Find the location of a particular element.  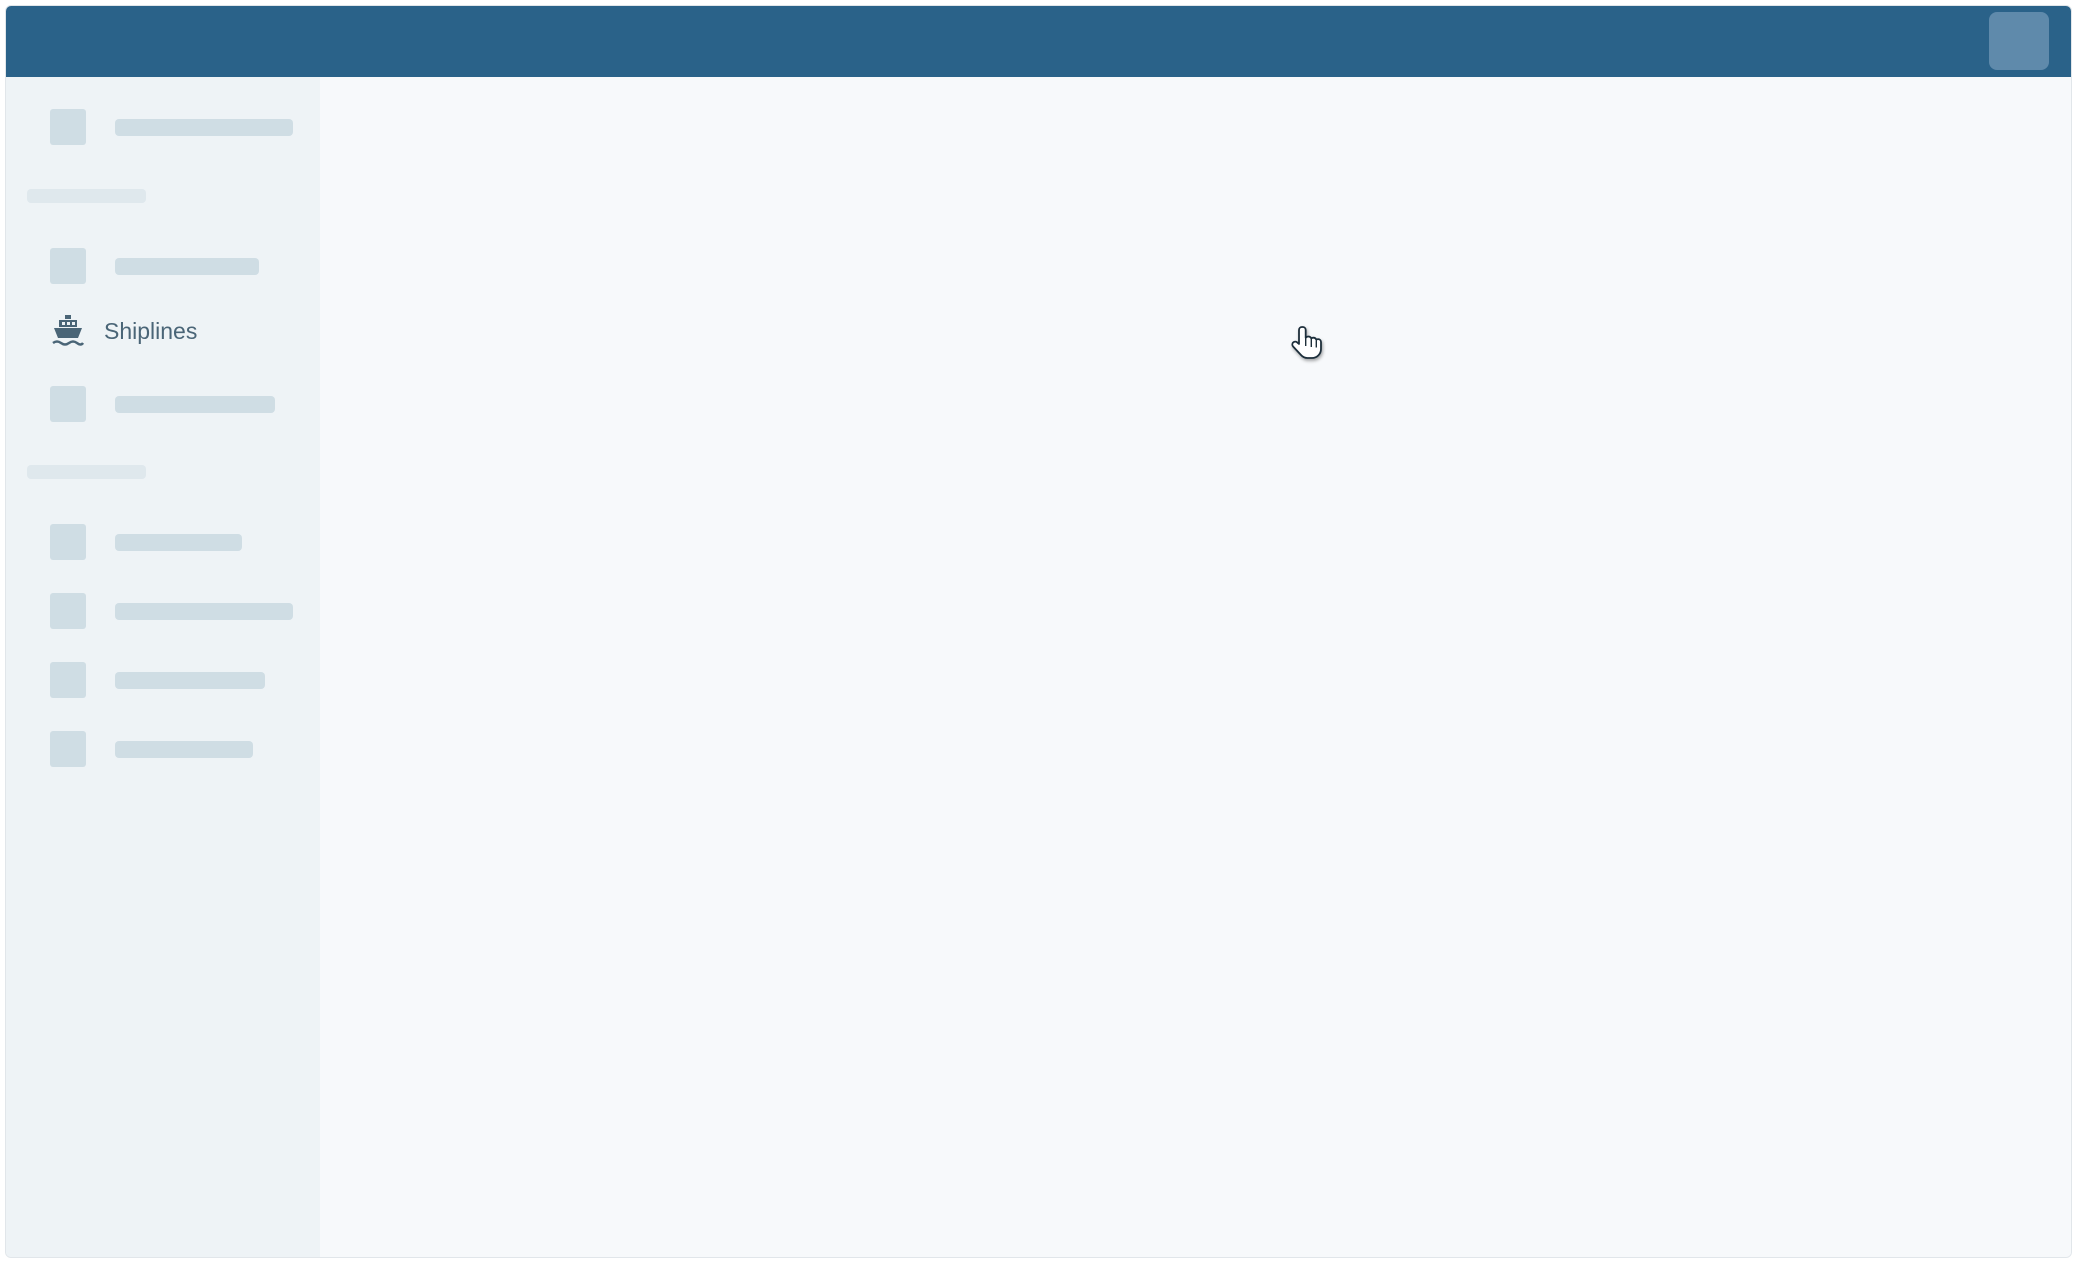

sidebar-item-shiplines: Shiplines is located at coordinates (123, 331).